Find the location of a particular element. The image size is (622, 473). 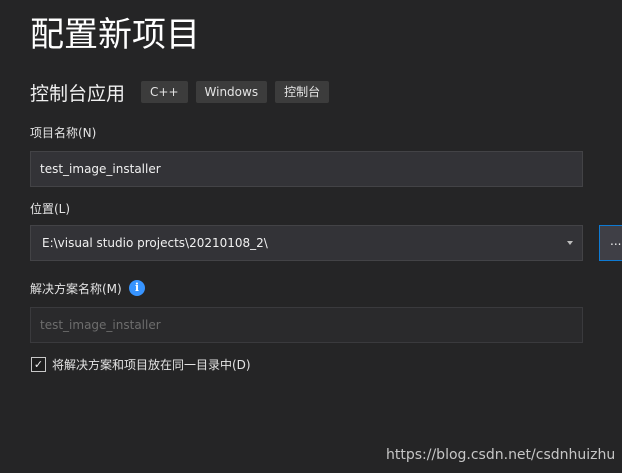

tag-windows: Windows is located at coordinates (231, 92).